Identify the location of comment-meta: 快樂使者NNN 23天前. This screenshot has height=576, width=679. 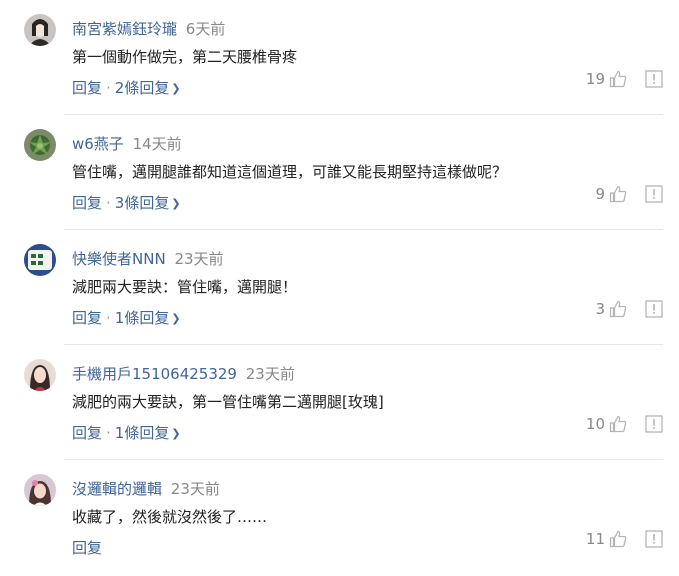
(148, 258).